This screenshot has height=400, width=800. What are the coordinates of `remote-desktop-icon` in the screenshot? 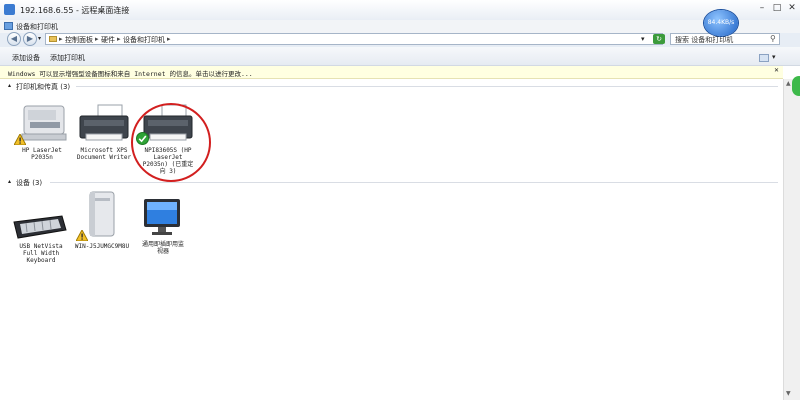 It's located at (9, 9).